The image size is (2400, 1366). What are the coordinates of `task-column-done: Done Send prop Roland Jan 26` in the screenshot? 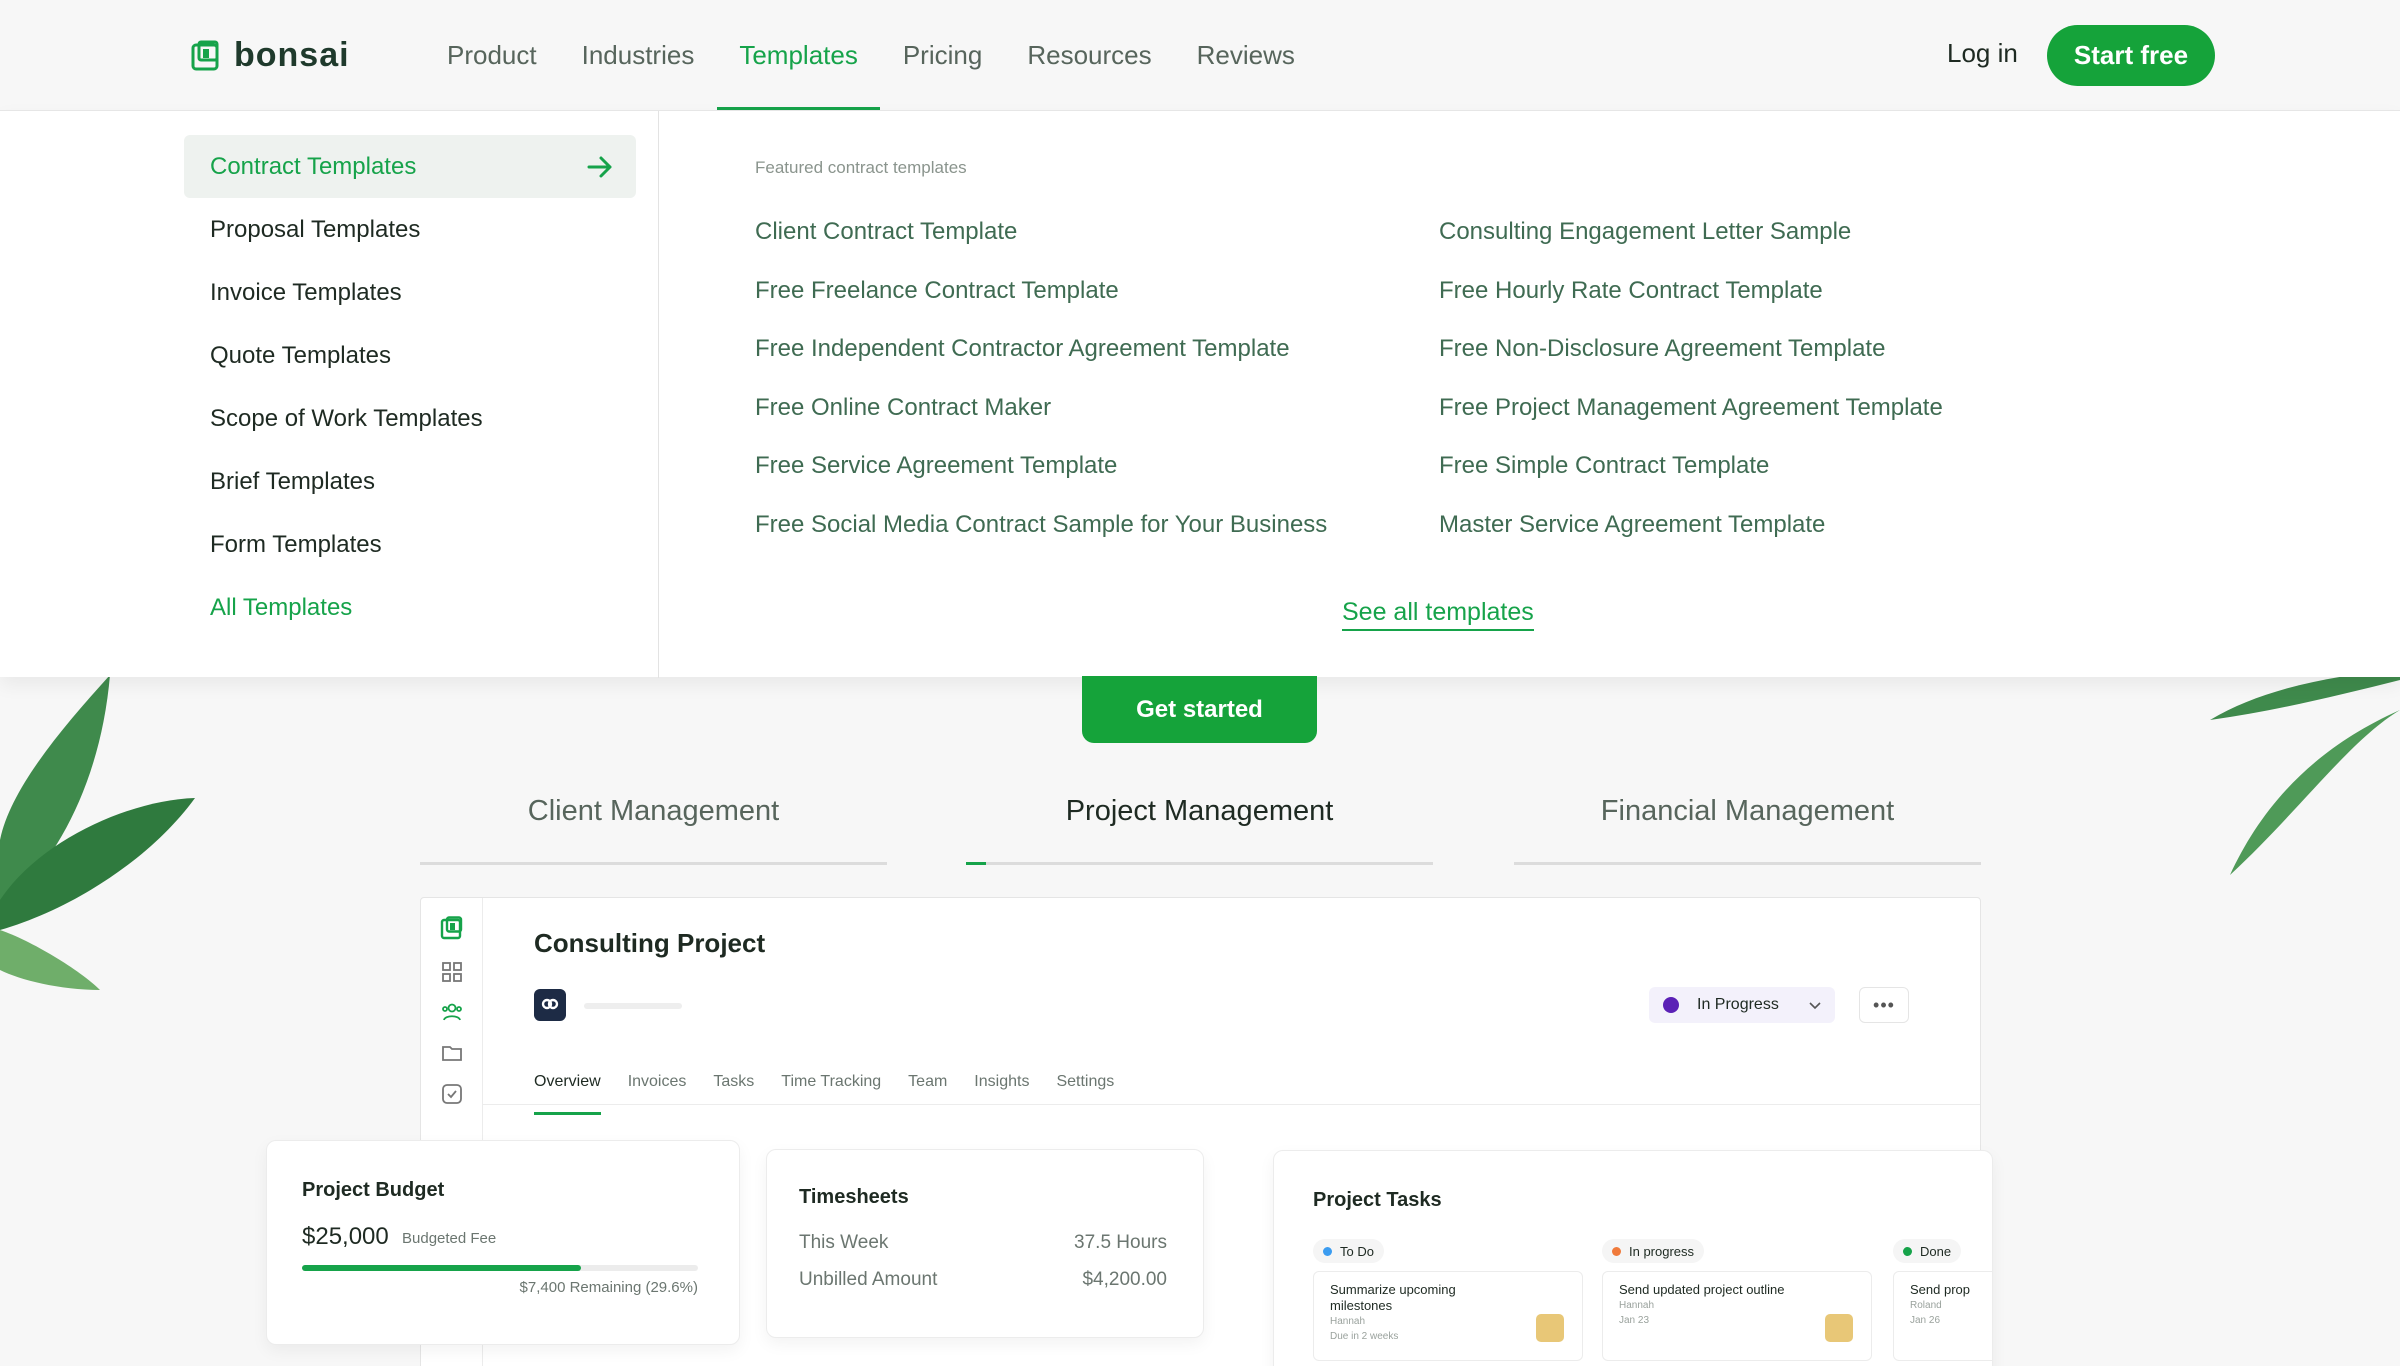 It's located at (1942, 1300).